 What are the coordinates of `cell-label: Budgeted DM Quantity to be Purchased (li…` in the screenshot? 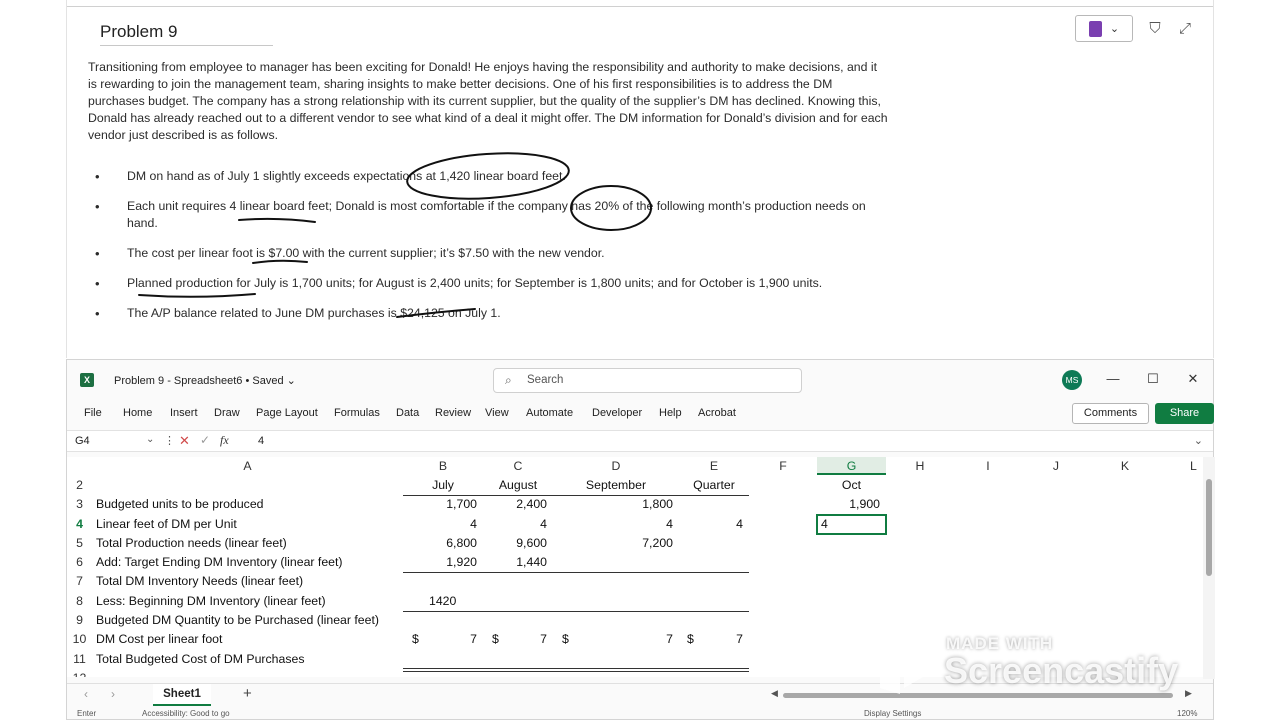 It's located at (237, 620).